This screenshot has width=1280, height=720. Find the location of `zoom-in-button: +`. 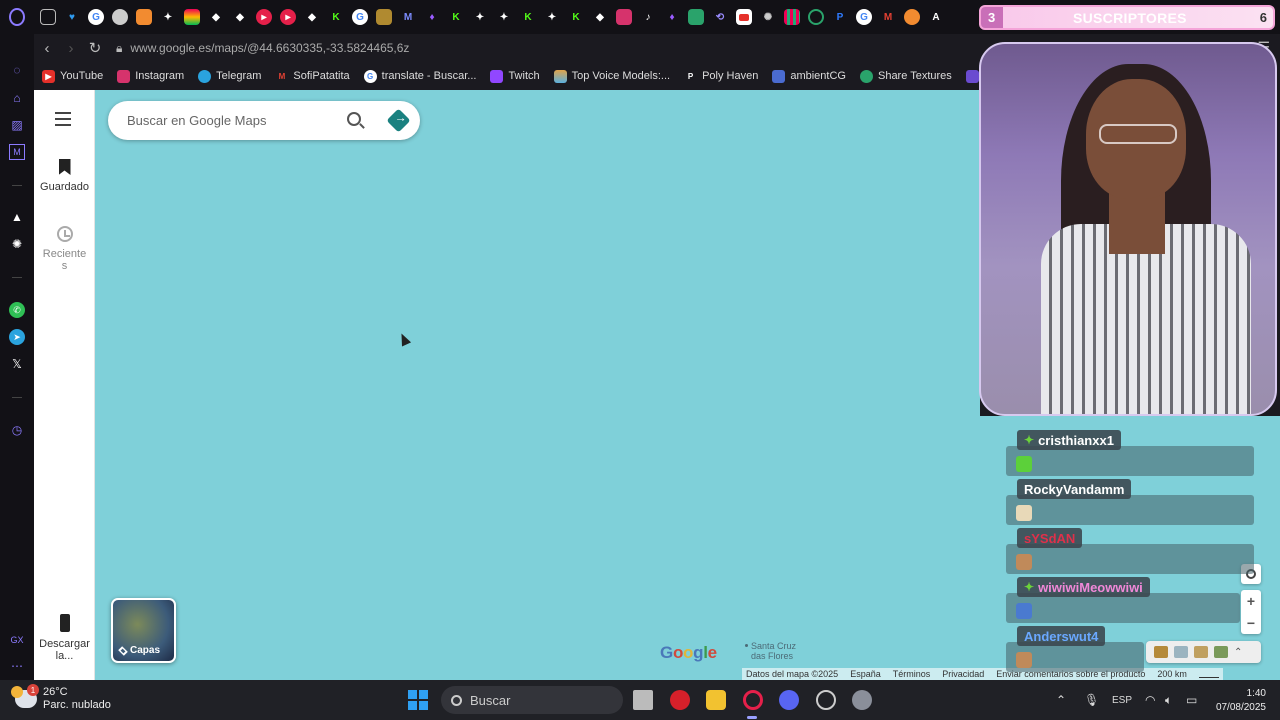

zoom-in-button: + is located at coordinates (1251, 601).